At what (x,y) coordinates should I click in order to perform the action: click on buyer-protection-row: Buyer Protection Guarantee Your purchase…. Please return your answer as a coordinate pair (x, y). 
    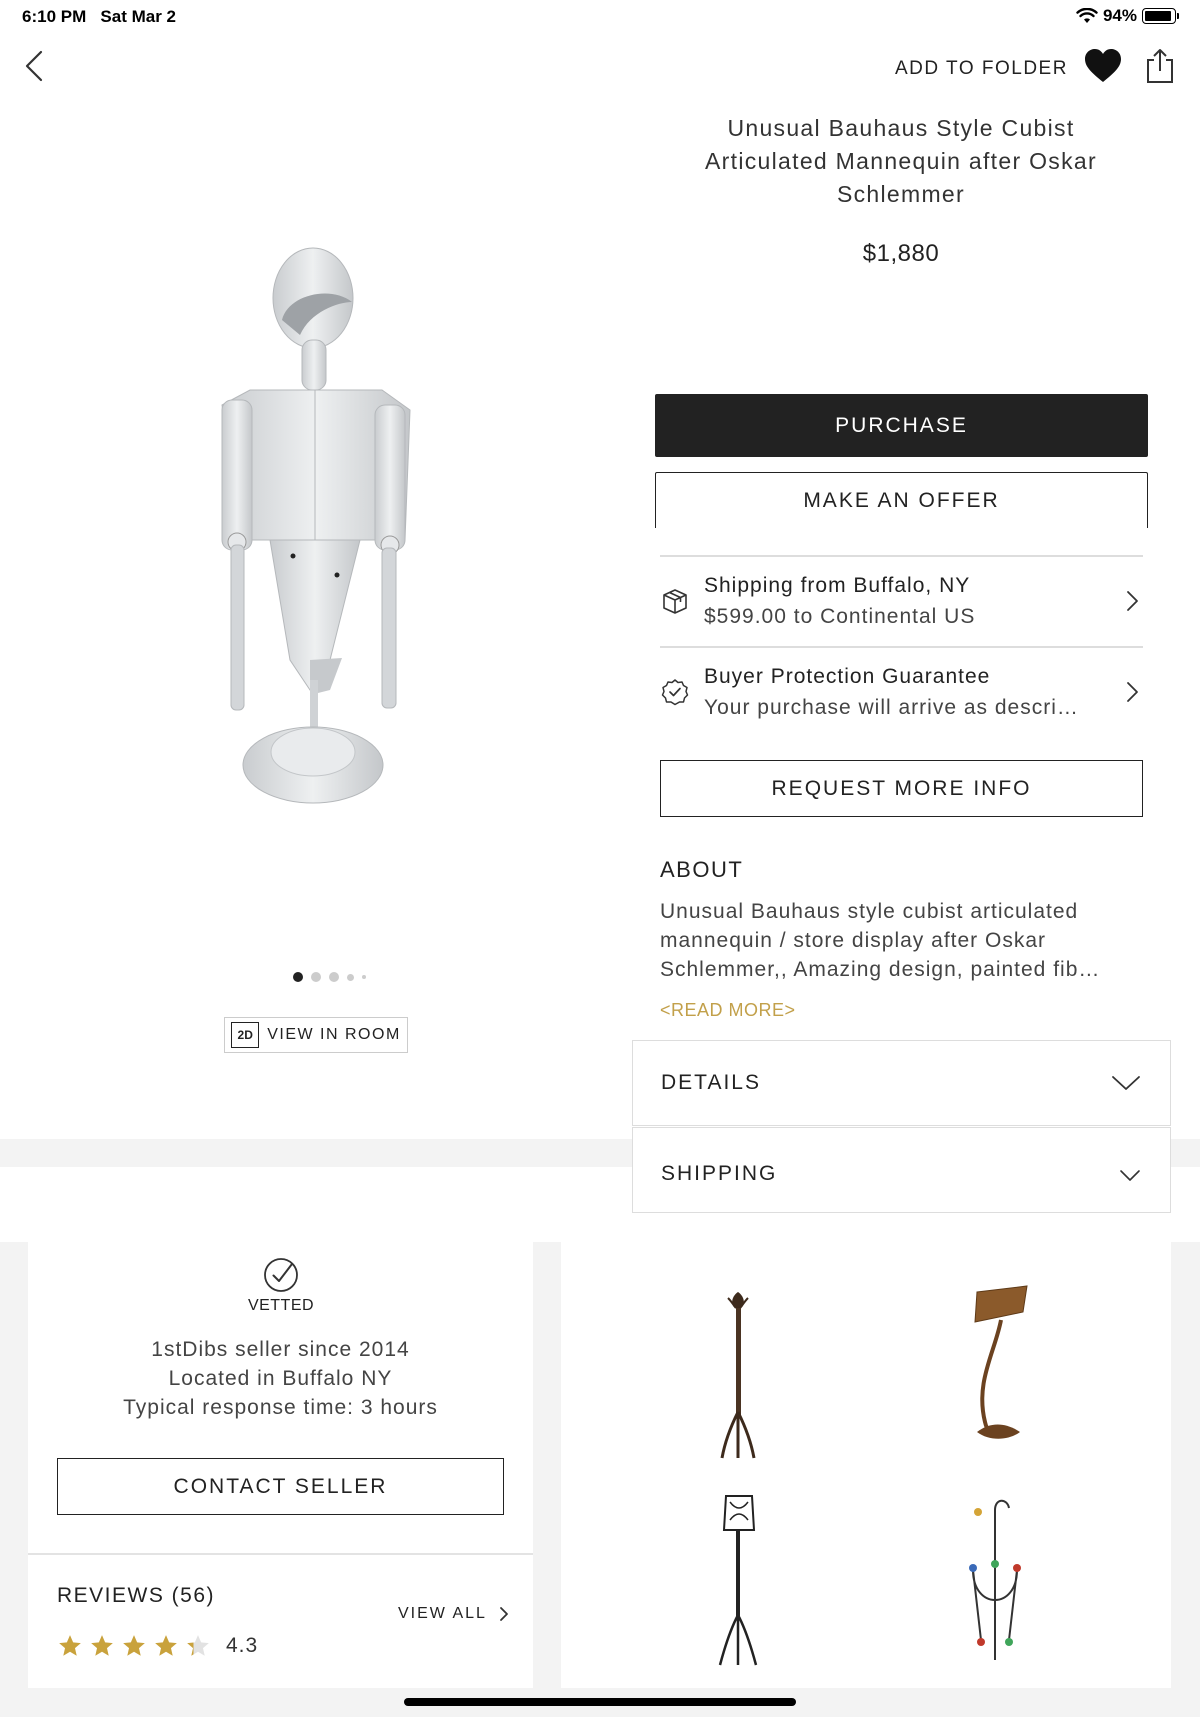
    Looking at the image, I should click on (901, 692).